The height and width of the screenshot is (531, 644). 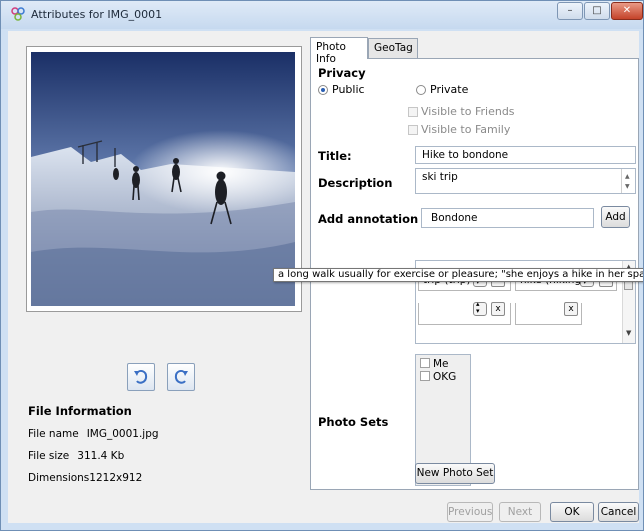 I want to click on photo-set-label: Me, so click(x=441, y=364).